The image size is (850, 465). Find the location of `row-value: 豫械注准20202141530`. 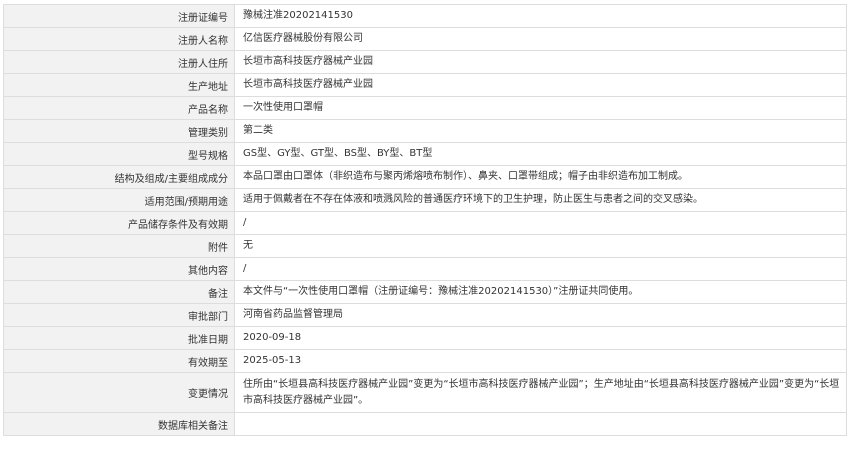

row-value: 豫械注准20202141530 is located at coordinates (540, 16).